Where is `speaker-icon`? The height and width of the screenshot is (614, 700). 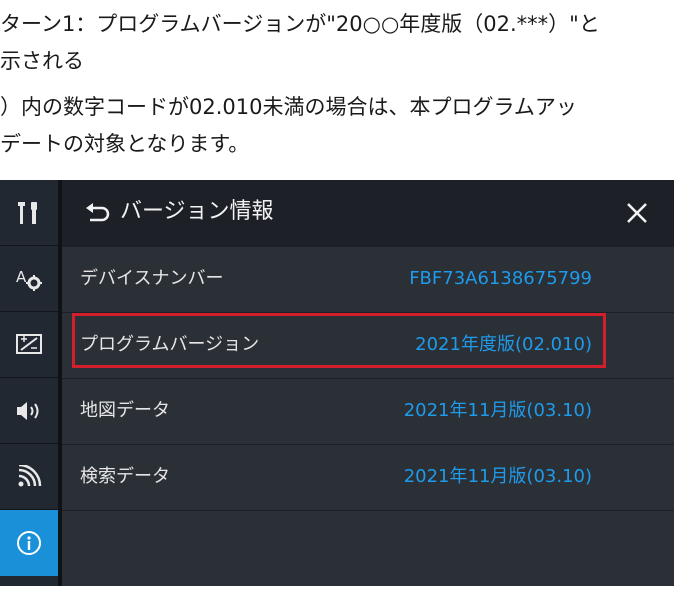
speaker-icon is located at coordinates (28, 410).